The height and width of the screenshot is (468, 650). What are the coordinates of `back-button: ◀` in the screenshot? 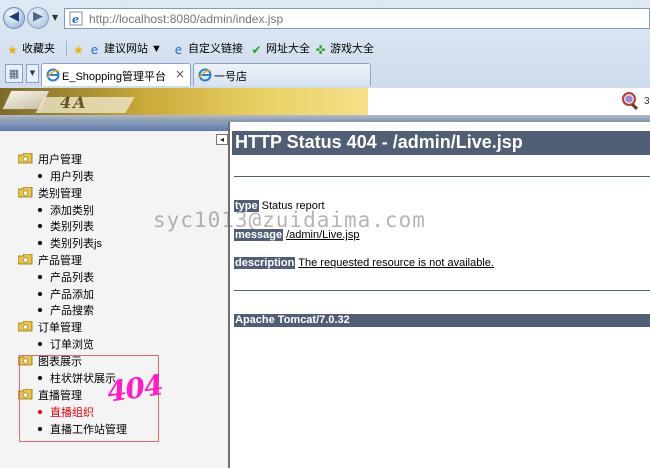 It's located at (14, 18).